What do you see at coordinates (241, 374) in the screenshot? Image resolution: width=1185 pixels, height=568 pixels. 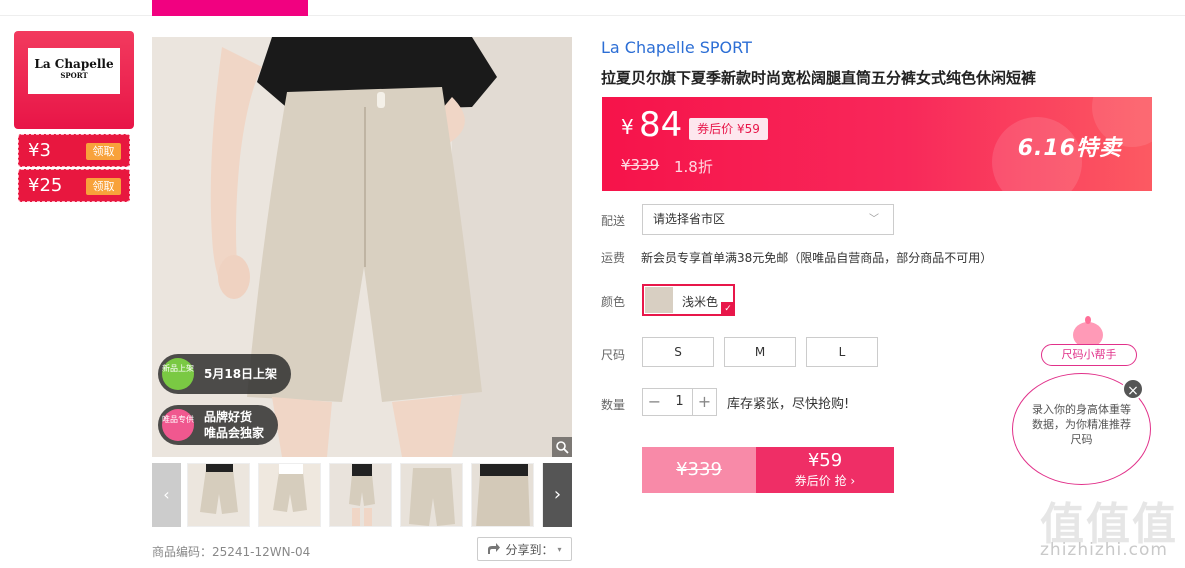 I see `new-arrival-date: 5月18日上架` at bounding box center [241, 374].